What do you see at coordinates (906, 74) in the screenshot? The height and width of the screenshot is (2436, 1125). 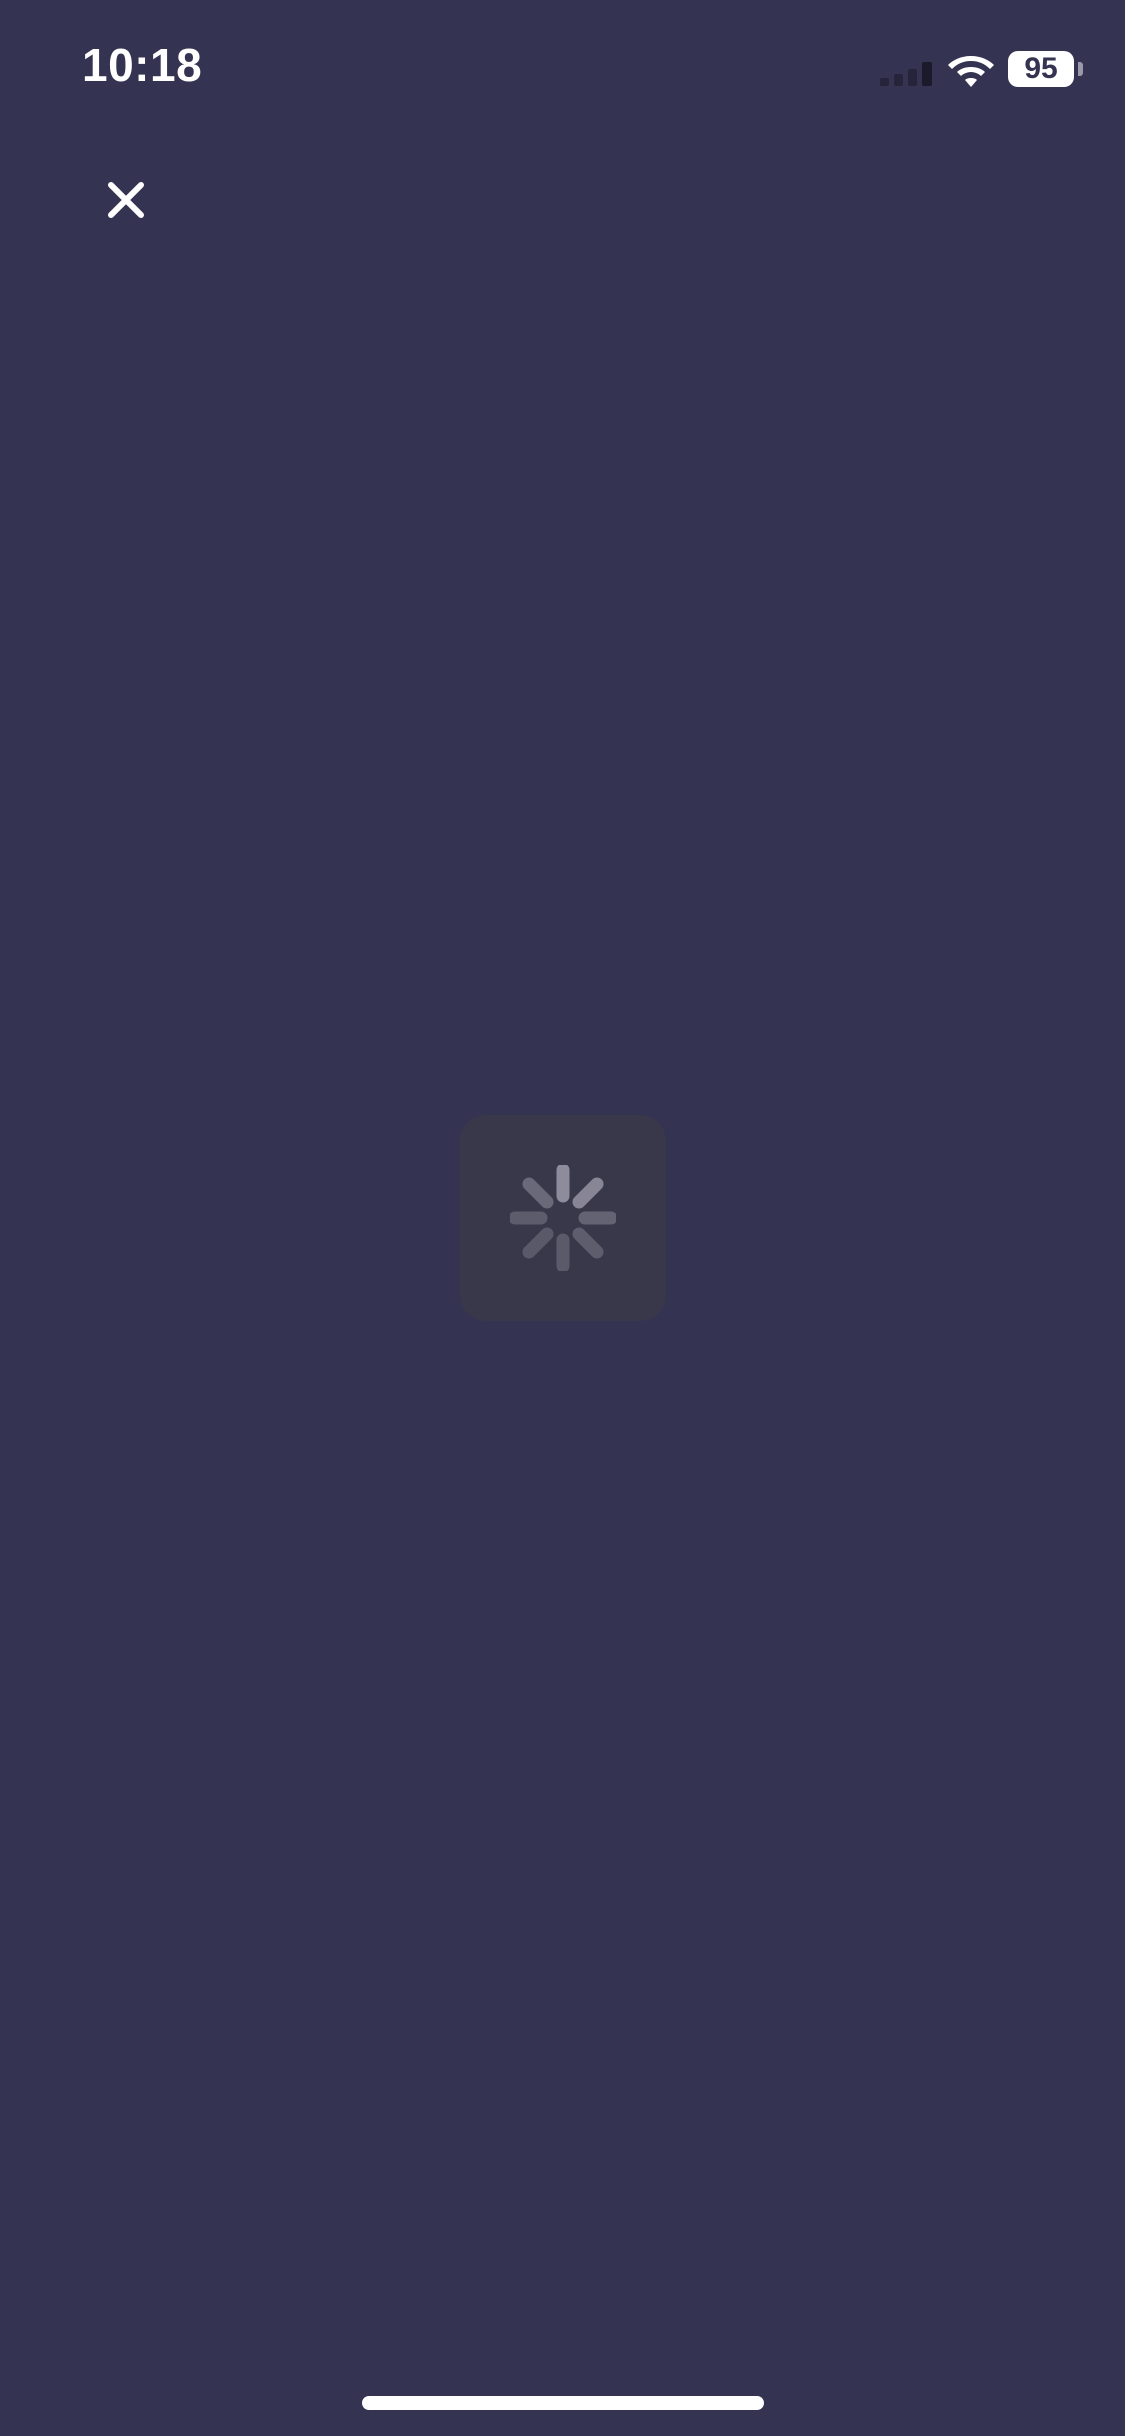 I see `cellular-signal-icon` at bounding box center [906, 74].